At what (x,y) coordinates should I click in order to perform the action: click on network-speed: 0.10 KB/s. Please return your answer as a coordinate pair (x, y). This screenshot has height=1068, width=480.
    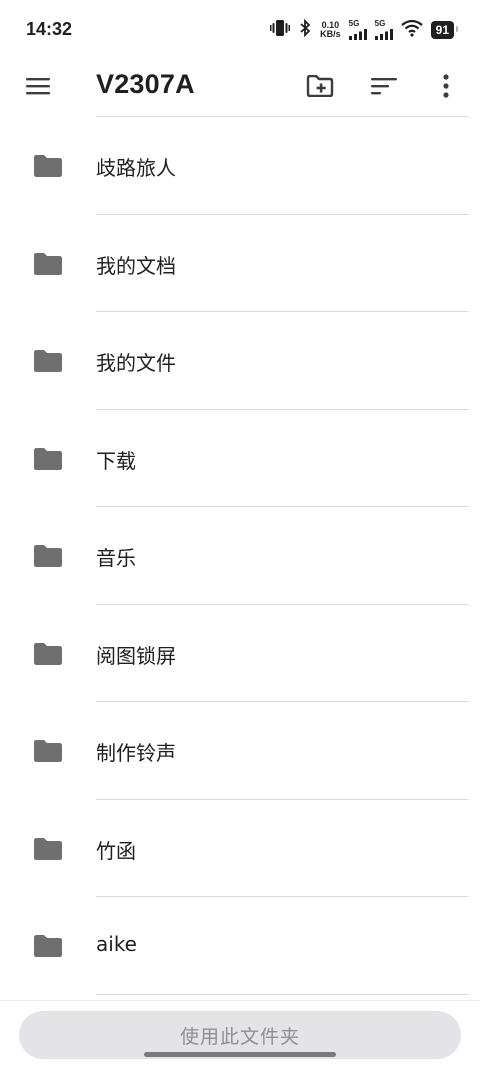
    Looking at the image, I should click on (330, 30).